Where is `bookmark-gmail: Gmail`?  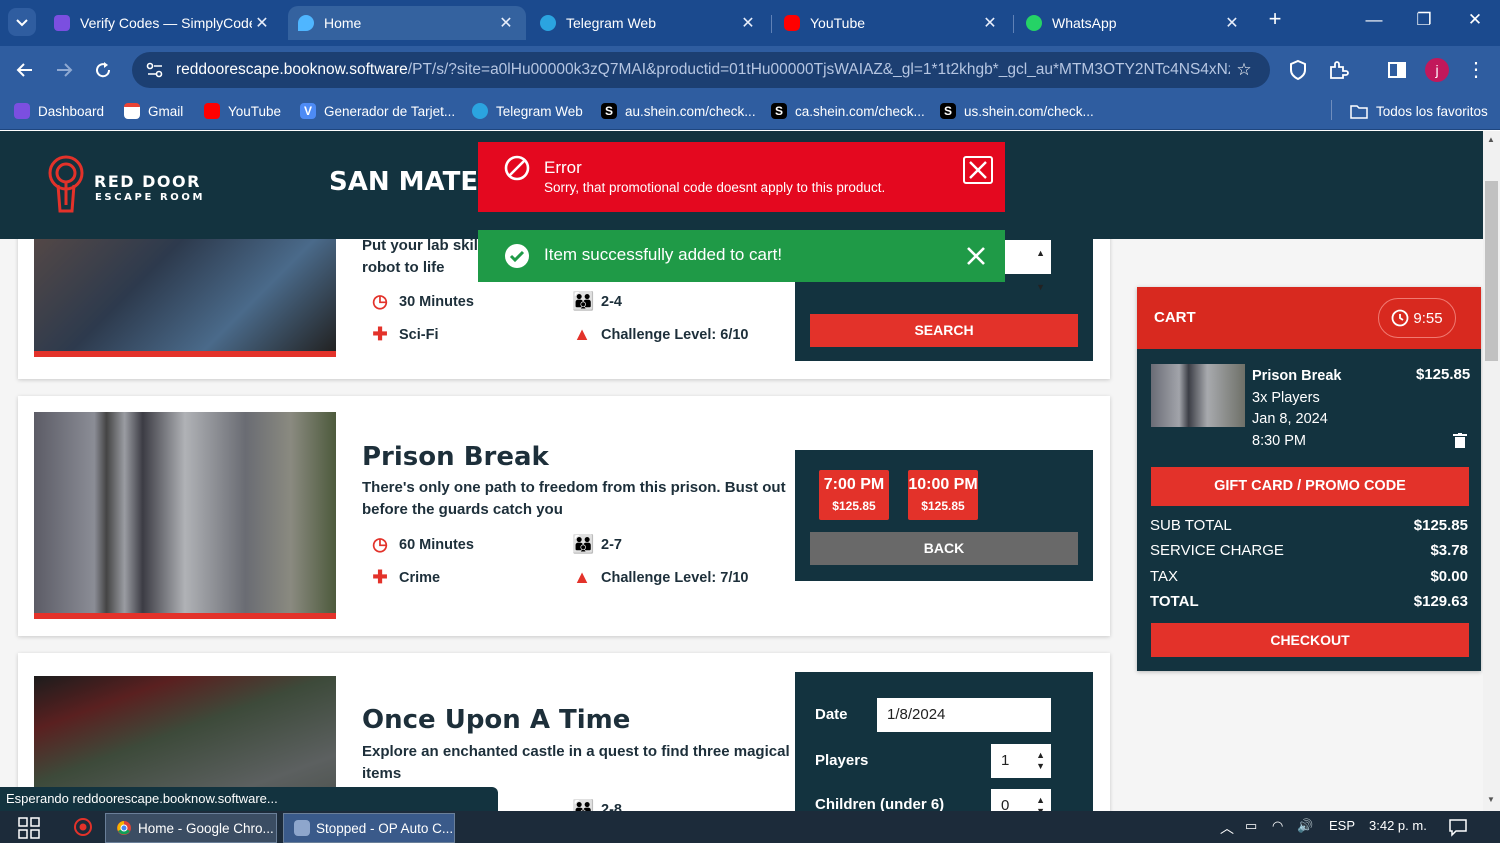
bookmark-gmail: Gmail is located at coordinates (153, 111).